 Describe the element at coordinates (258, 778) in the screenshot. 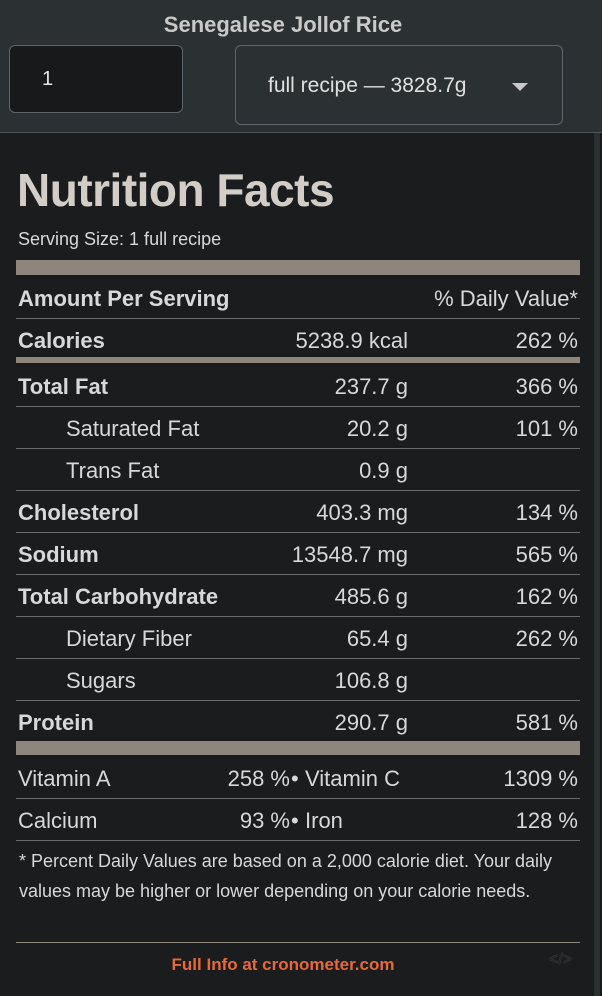

I see `vitamin-value: 258 %` at that location.